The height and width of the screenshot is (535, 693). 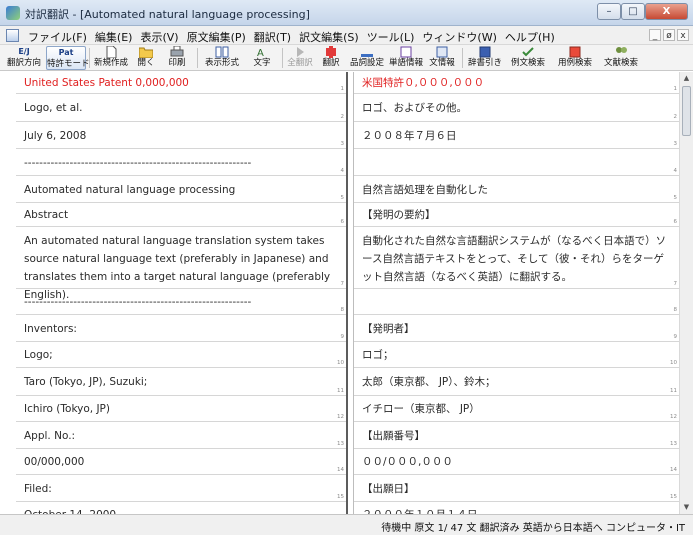 What do you see at coordinates (516, 302) in the screenshot?
I see `target-segment: 8` at bounding box center [516, 302].